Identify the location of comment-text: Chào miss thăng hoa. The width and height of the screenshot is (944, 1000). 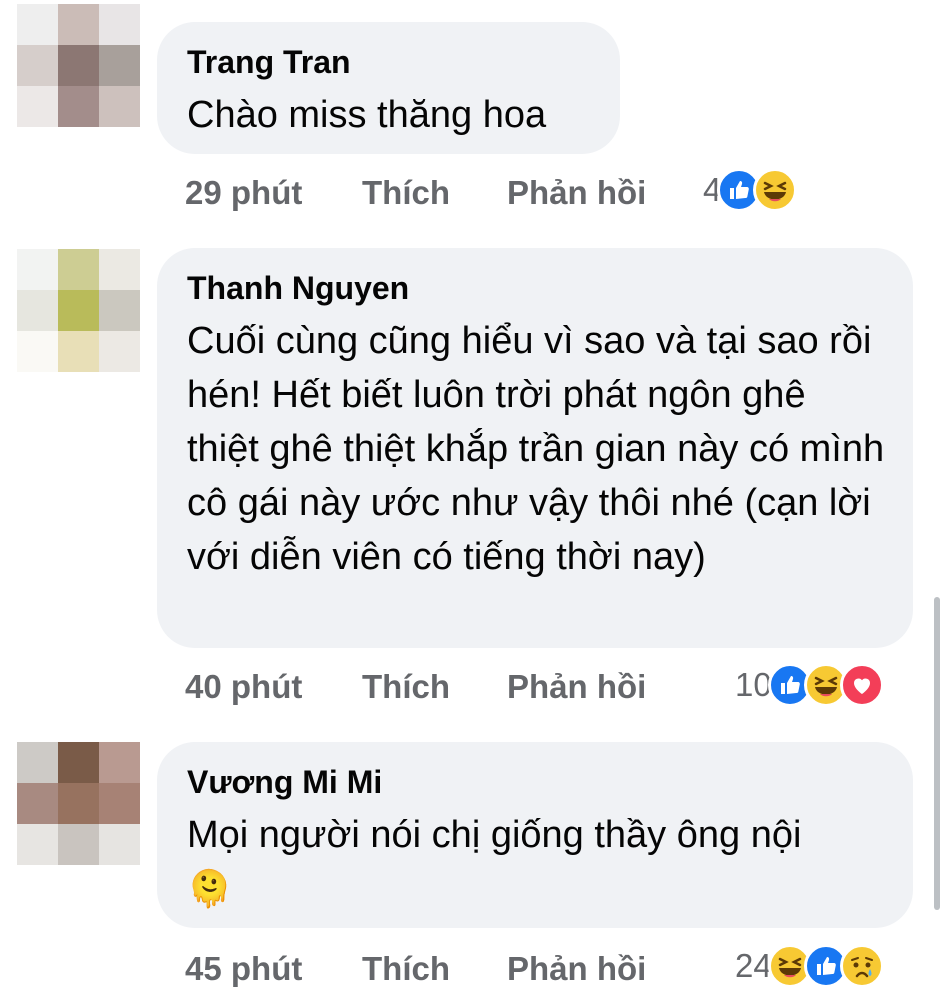
(367, 115).